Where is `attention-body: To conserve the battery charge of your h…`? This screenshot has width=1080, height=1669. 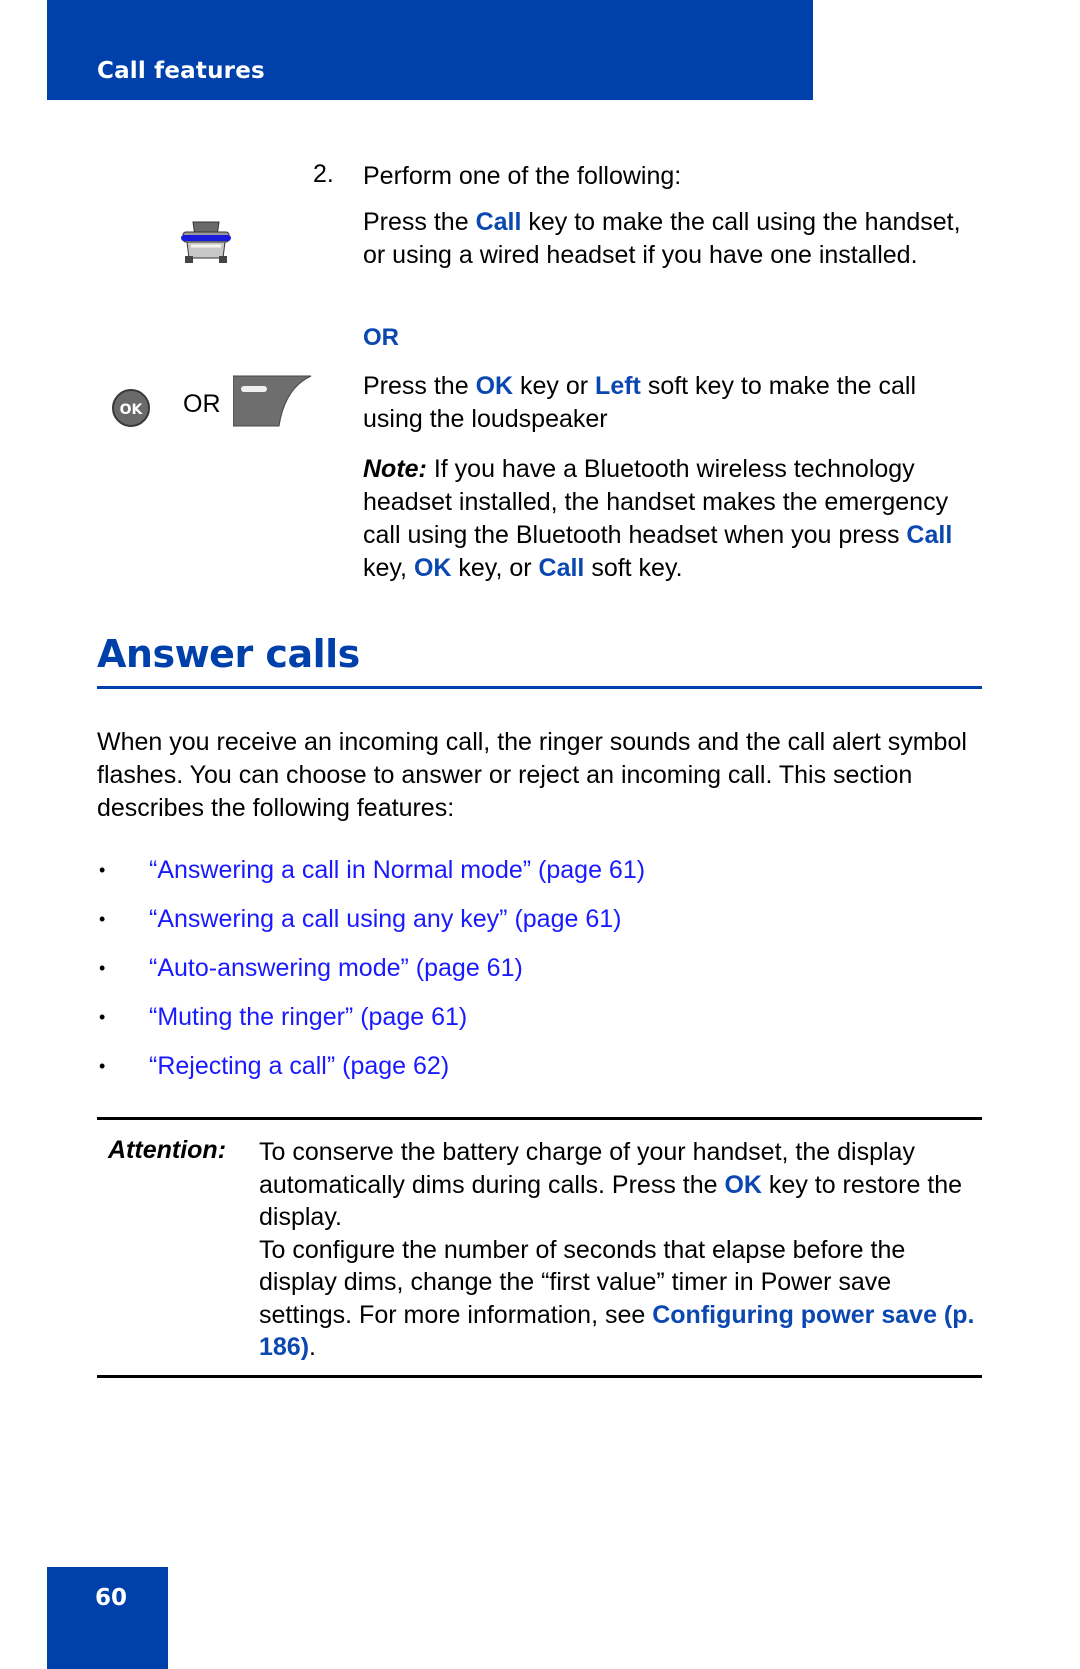 attention-body: To conserve the battery charge of your h… is located at coordinates (624, 1250).